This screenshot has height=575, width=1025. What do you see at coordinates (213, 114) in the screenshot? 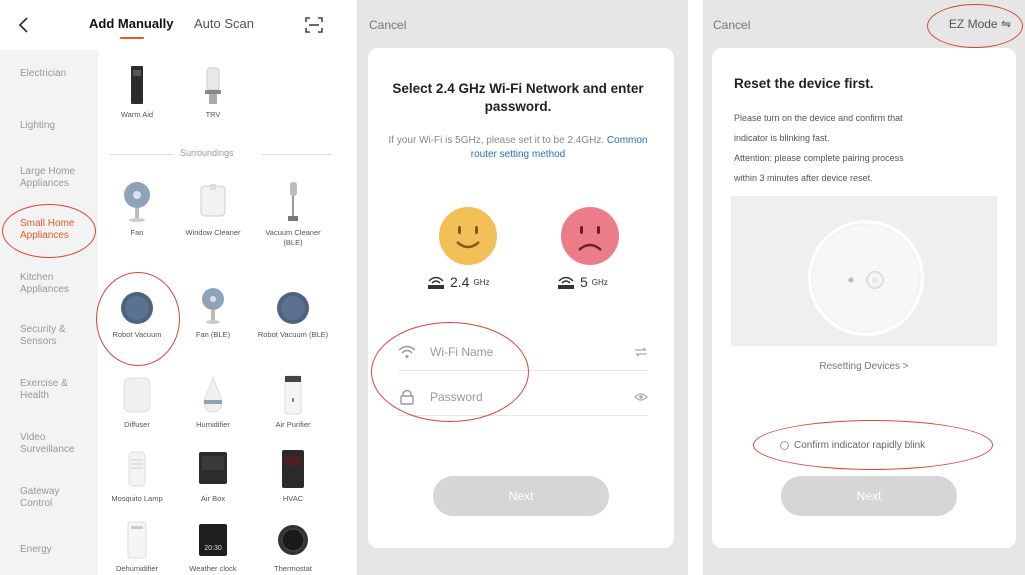
I see `device-label: TRV` at bounding box center [213, 114].